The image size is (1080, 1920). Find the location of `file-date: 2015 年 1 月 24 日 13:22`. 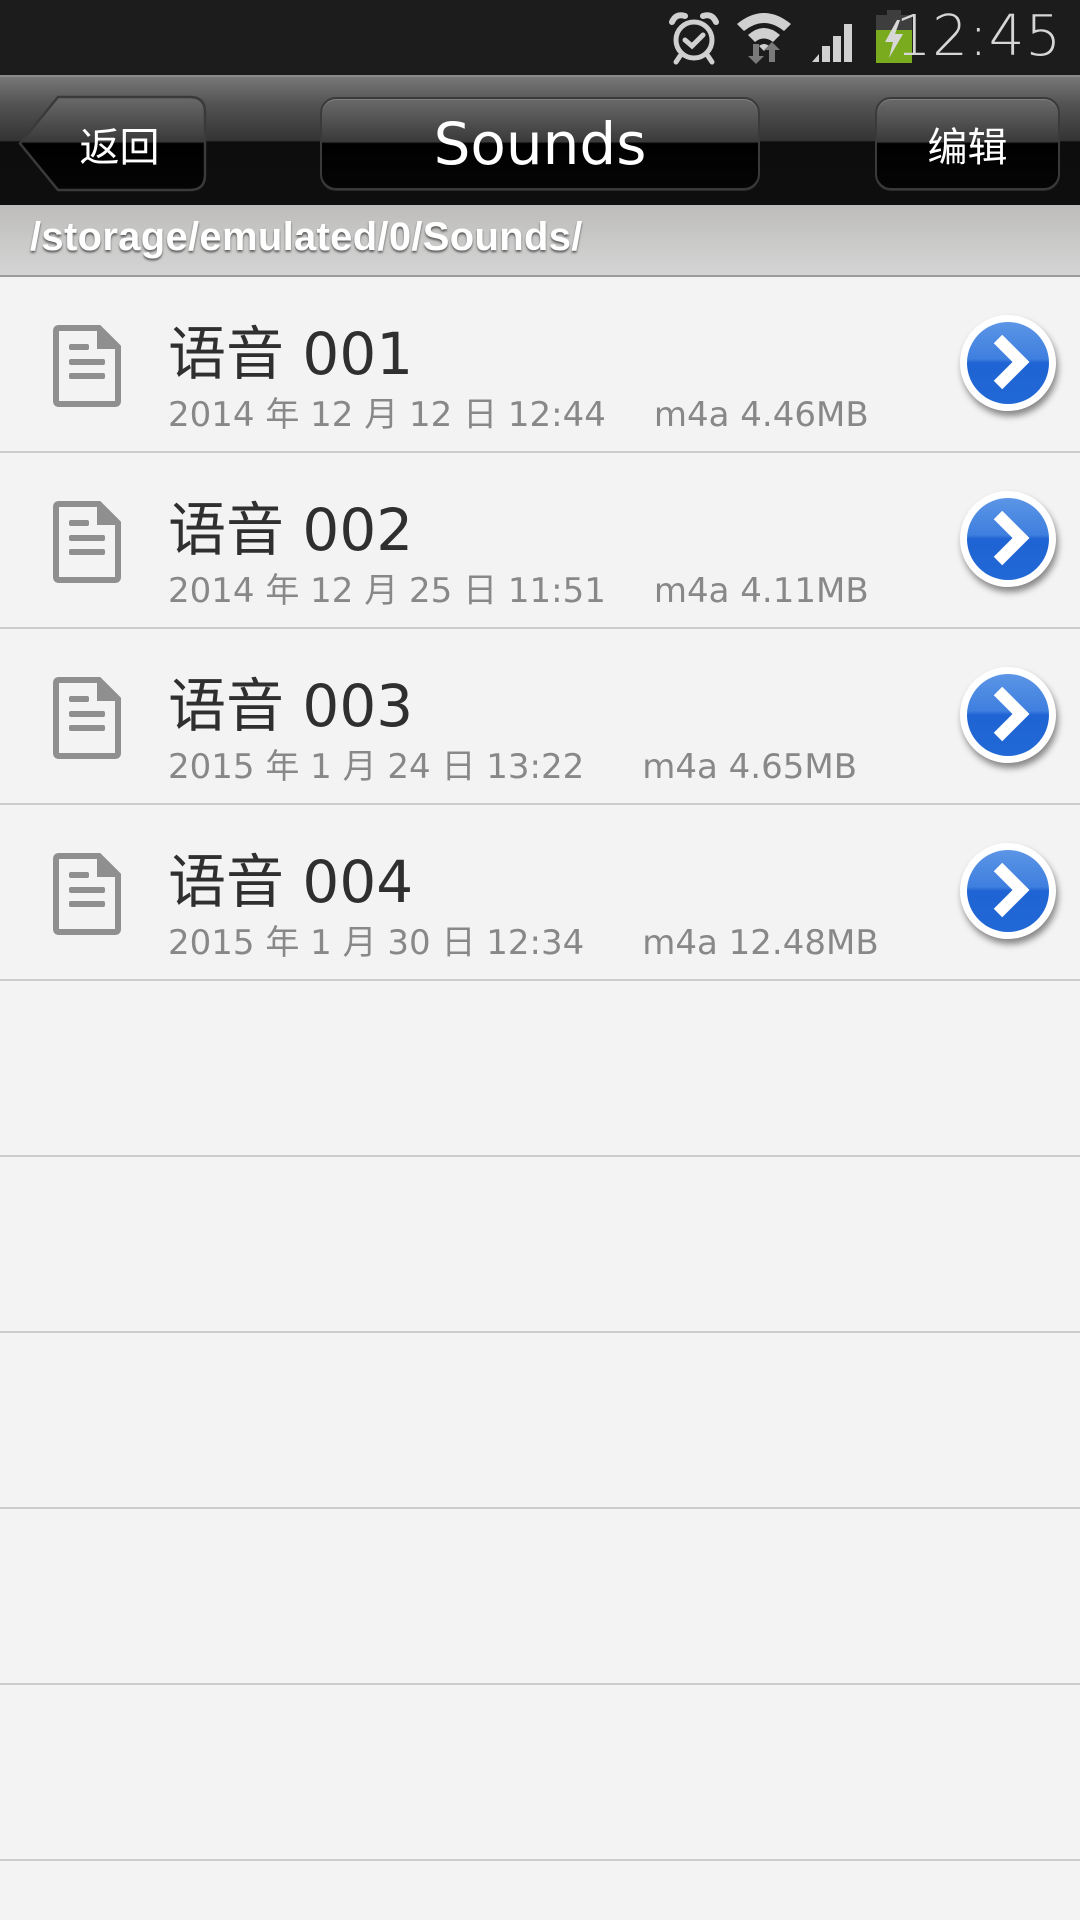

file-date: 2015 年 1 月 24 日 13:22 is located at coordinates (376, 767).